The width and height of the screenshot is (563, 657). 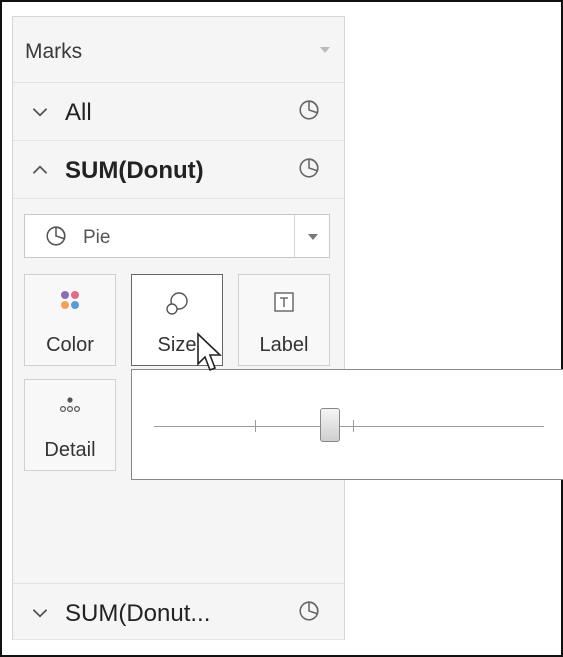 I want to click on marks-card-label: All, so click(x=78, y=112).